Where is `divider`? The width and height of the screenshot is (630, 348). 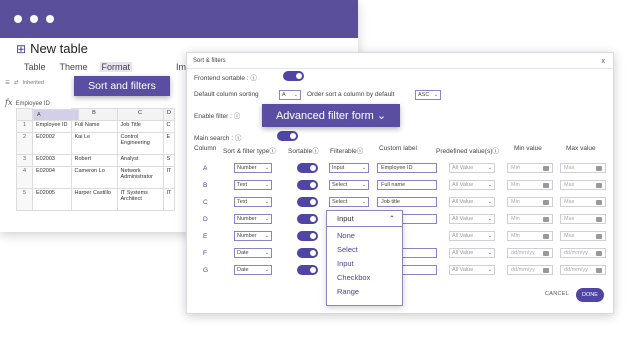 divider is located at coordinates (400, 68).